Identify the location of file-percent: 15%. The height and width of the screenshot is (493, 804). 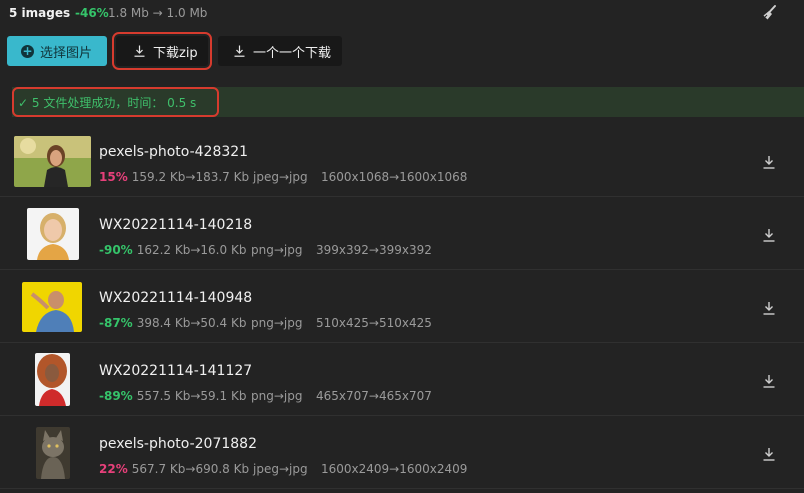
(113, 177).